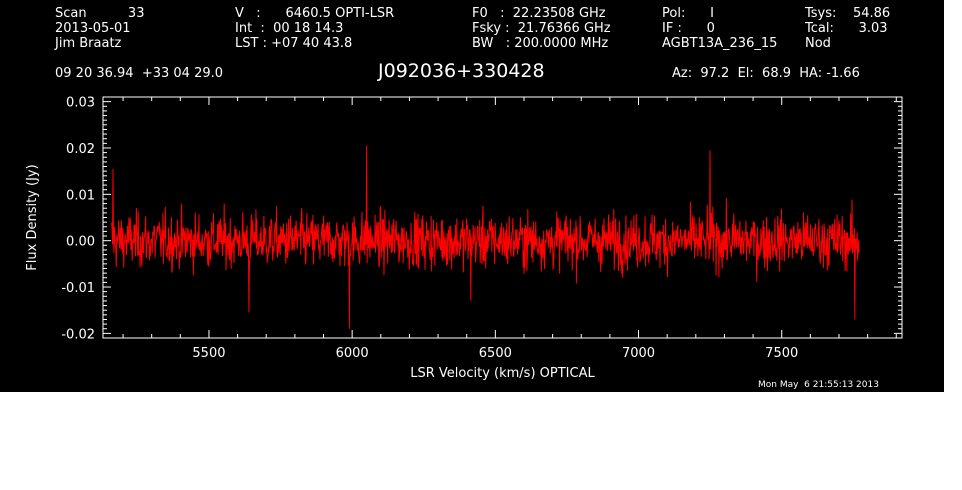 The height and width of the screenshot is (490, 962). I want to click on x-tick-label: 7500, so click(781, 353).